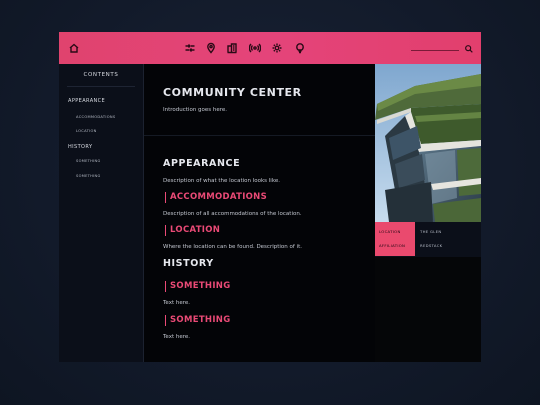 This screenshot has width=540, height=405. Describe the element at coordinates (86, 101) in the screenshot. I see `toc-item-appearance: APPEARANCE` at that location.